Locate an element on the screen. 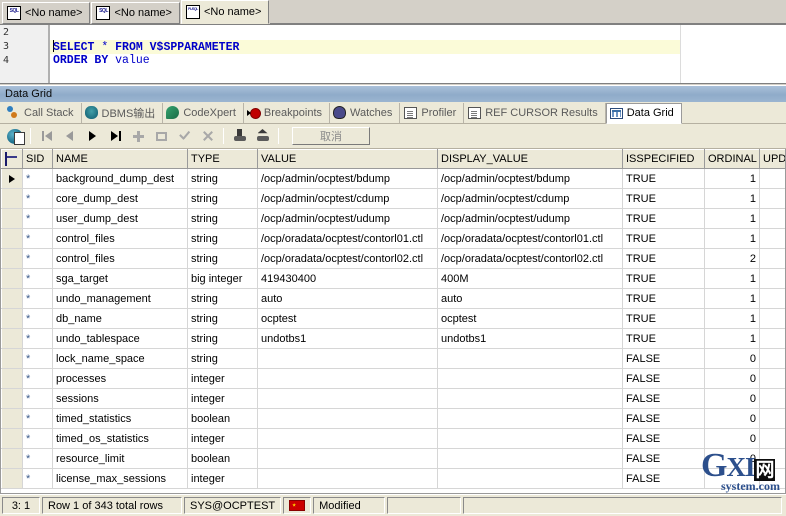  cell-value: /ocp/admin/ocptest/bdump is located at coordinates (347, 178).